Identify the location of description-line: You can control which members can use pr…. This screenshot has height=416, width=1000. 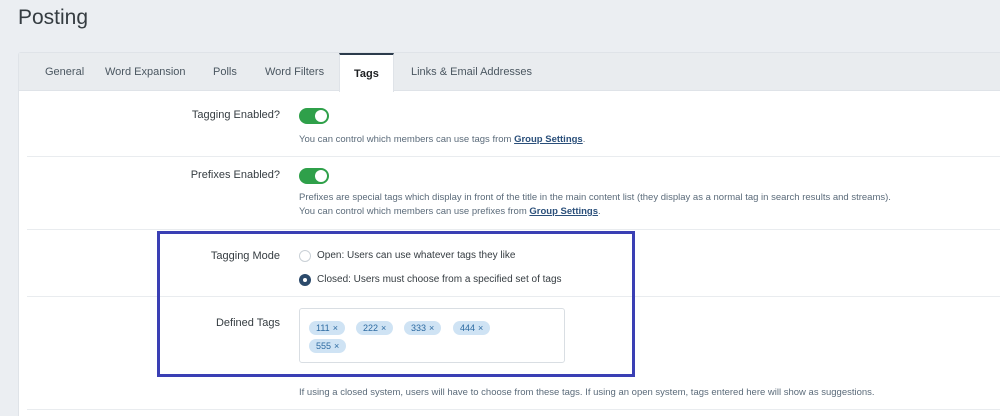
(595, 212).